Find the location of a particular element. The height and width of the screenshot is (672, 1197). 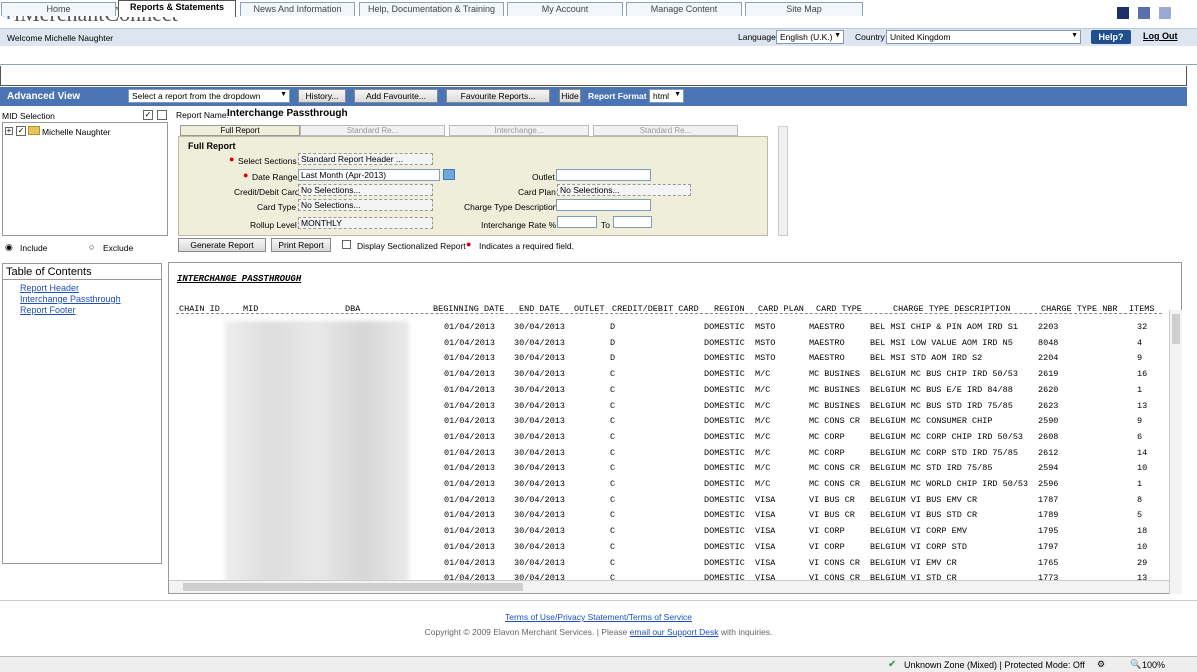

to-label: To is located at coordinates (605, 225).